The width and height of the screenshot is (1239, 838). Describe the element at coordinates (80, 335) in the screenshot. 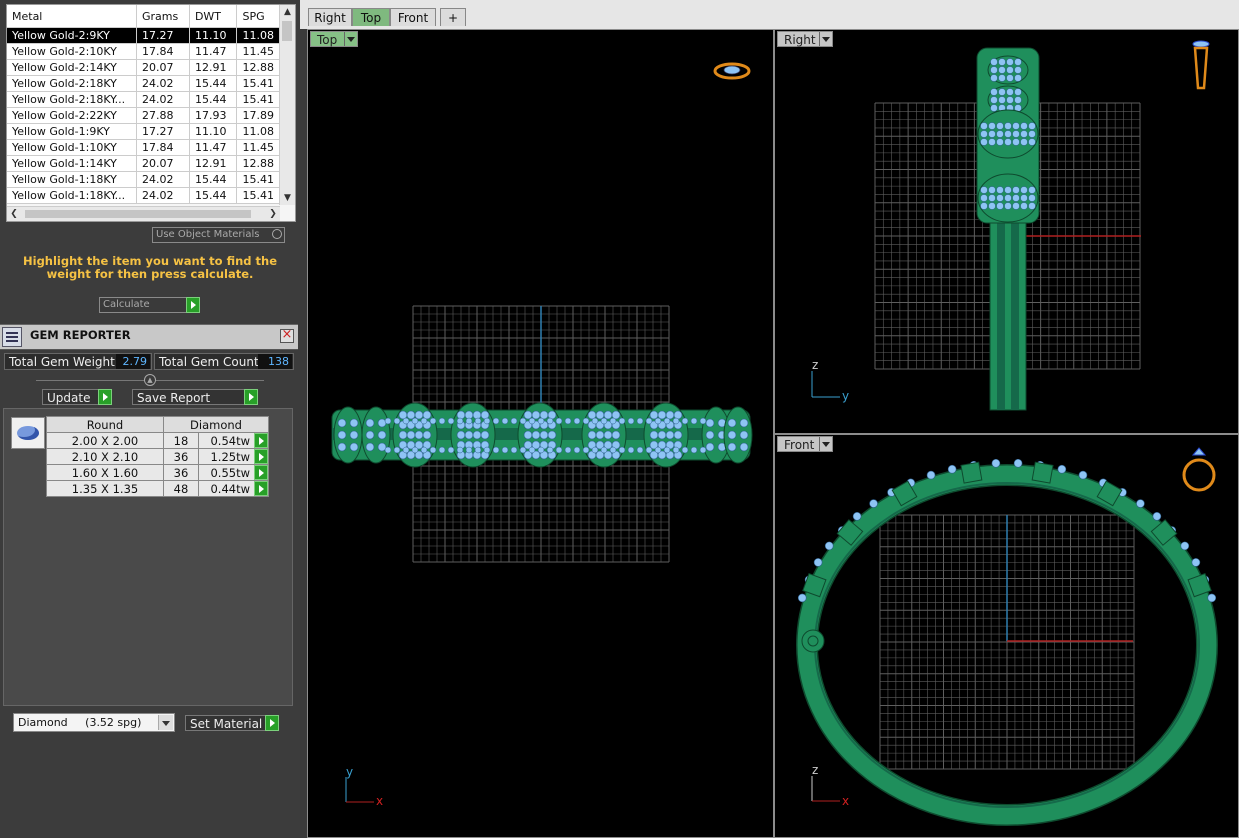

I see `gem-reporter-title: GEM REPORTER` at that location.